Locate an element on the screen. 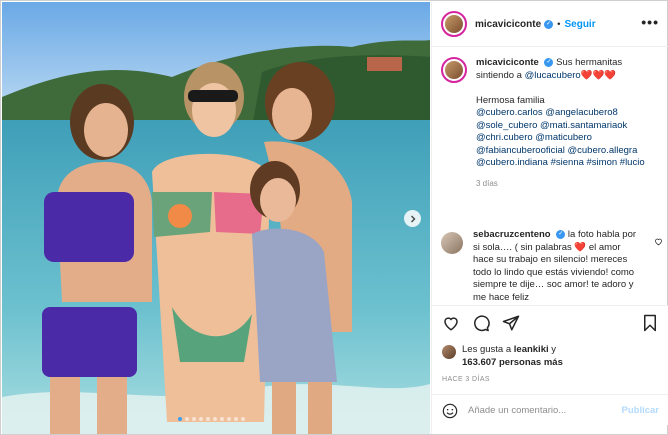 This screenshot has height=435, width=668. bookmark-icon is located at coordinates (650, 323).